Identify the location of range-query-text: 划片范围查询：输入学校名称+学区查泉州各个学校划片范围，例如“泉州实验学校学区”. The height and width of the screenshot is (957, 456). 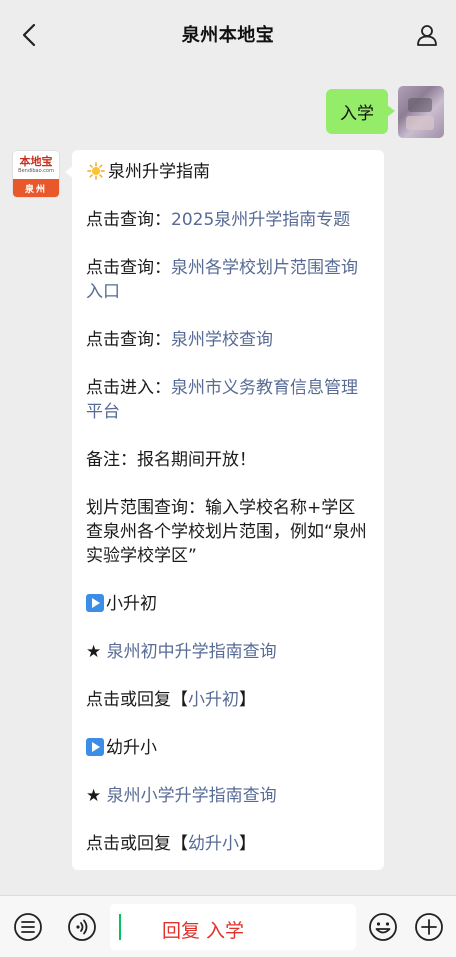
(226, 532).